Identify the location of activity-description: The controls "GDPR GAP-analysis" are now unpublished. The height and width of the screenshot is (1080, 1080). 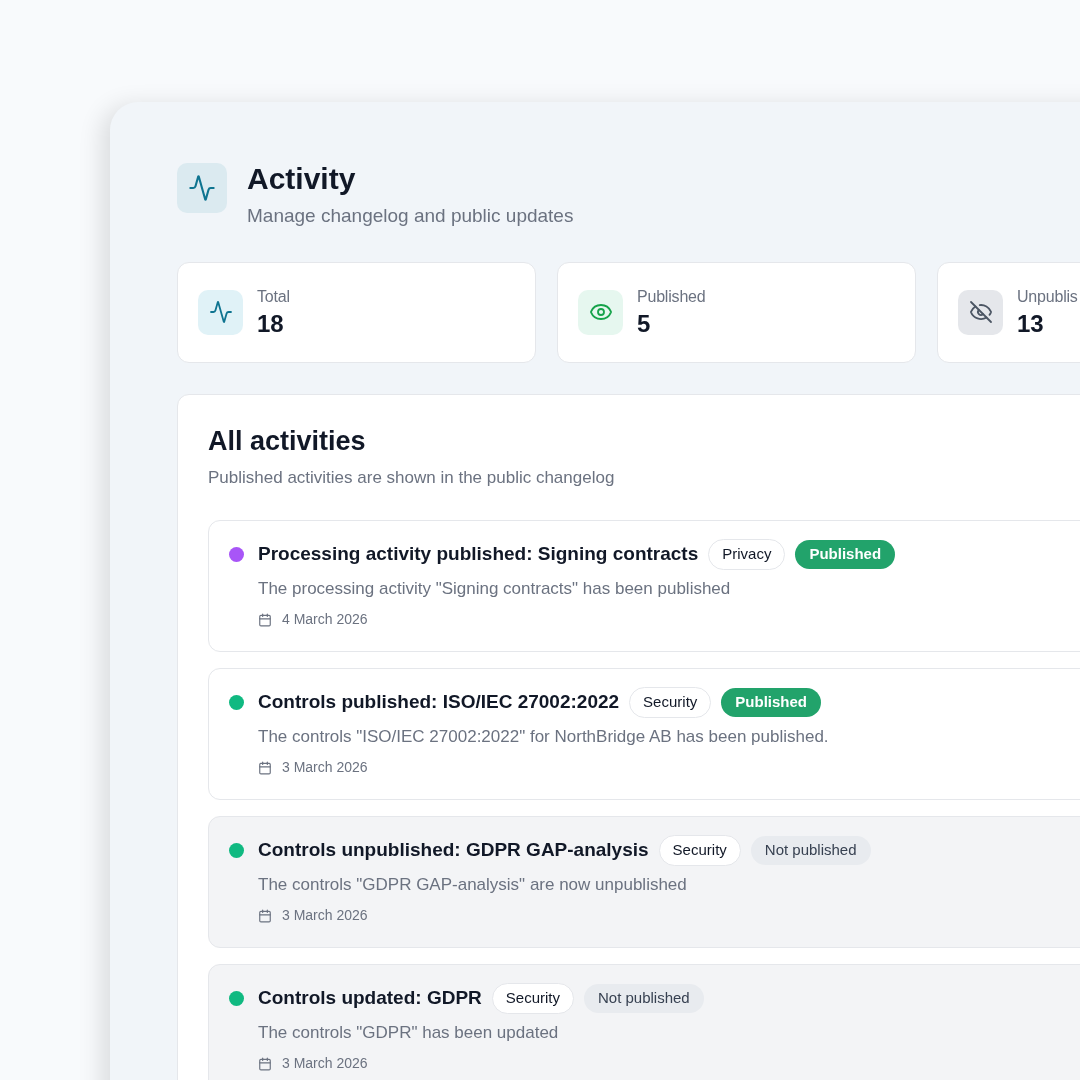
(473, 884).